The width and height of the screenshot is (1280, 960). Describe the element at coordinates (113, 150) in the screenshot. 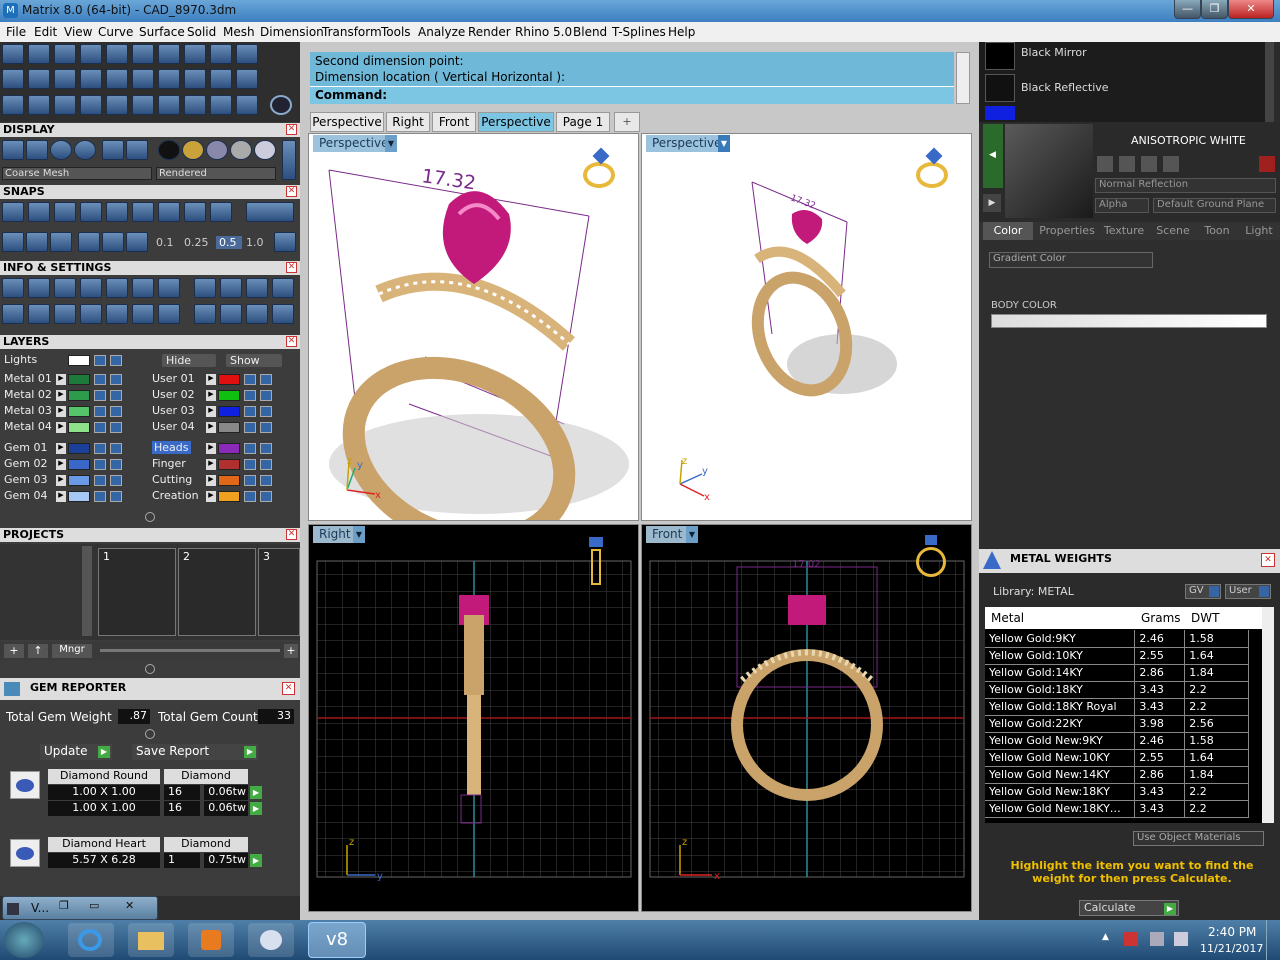

I see `environment-icon` at that location.